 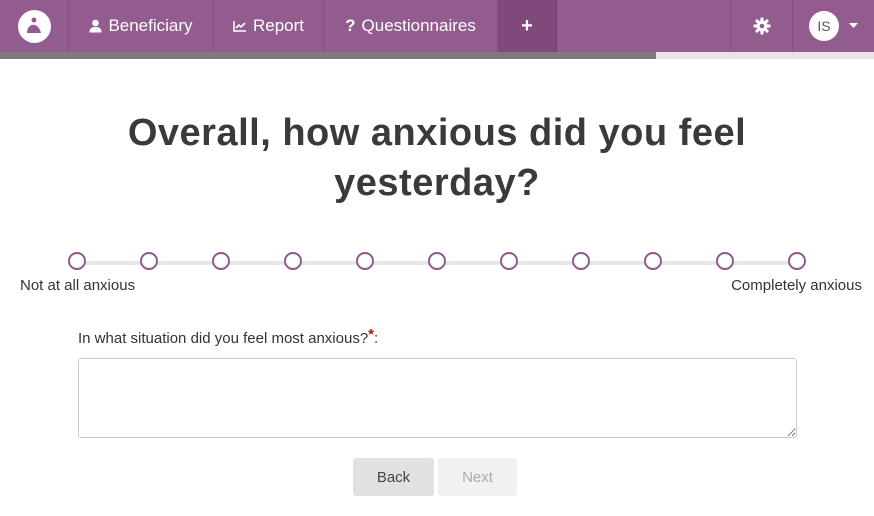 I want to click on gear-icon, so click(x=761, y=26).